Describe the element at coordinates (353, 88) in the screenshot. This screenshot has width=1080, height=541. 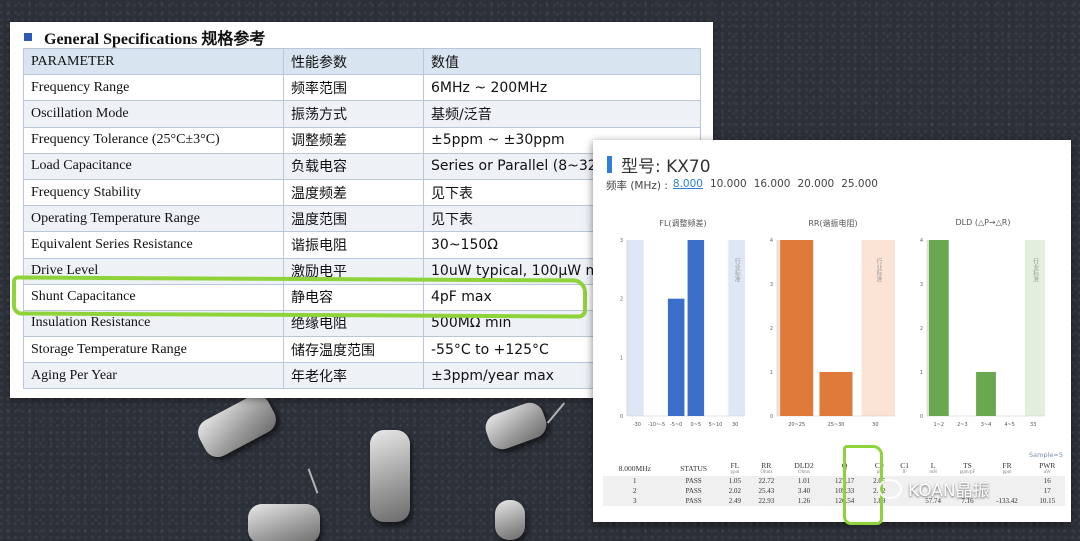
I see `spec-cn-cell: 频率范围` at that location.